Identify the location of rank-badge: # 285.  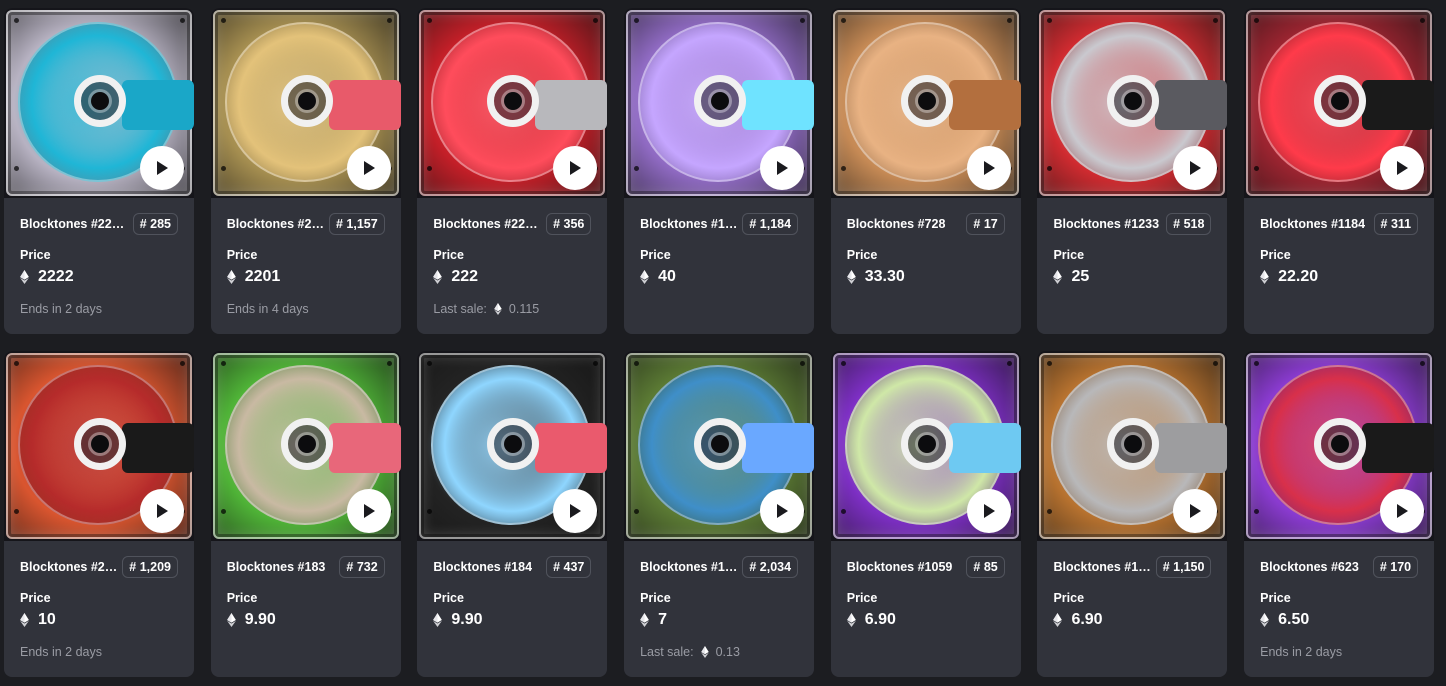
(155, 224).